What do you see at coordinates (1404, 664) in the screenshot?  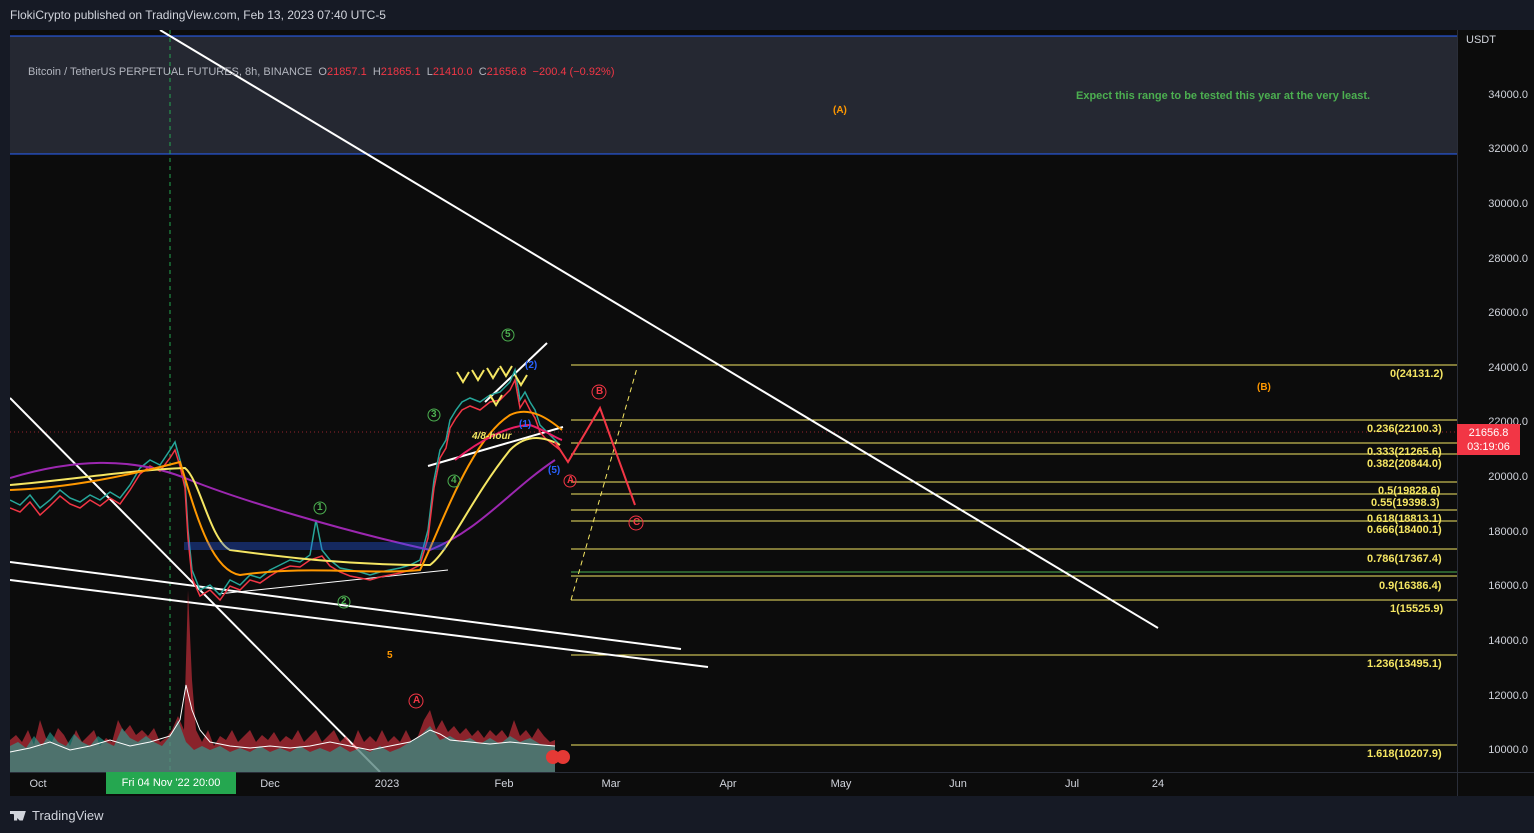 I see `fib-label: 1.236(13495.1)` at bounding box center [1404, 664].